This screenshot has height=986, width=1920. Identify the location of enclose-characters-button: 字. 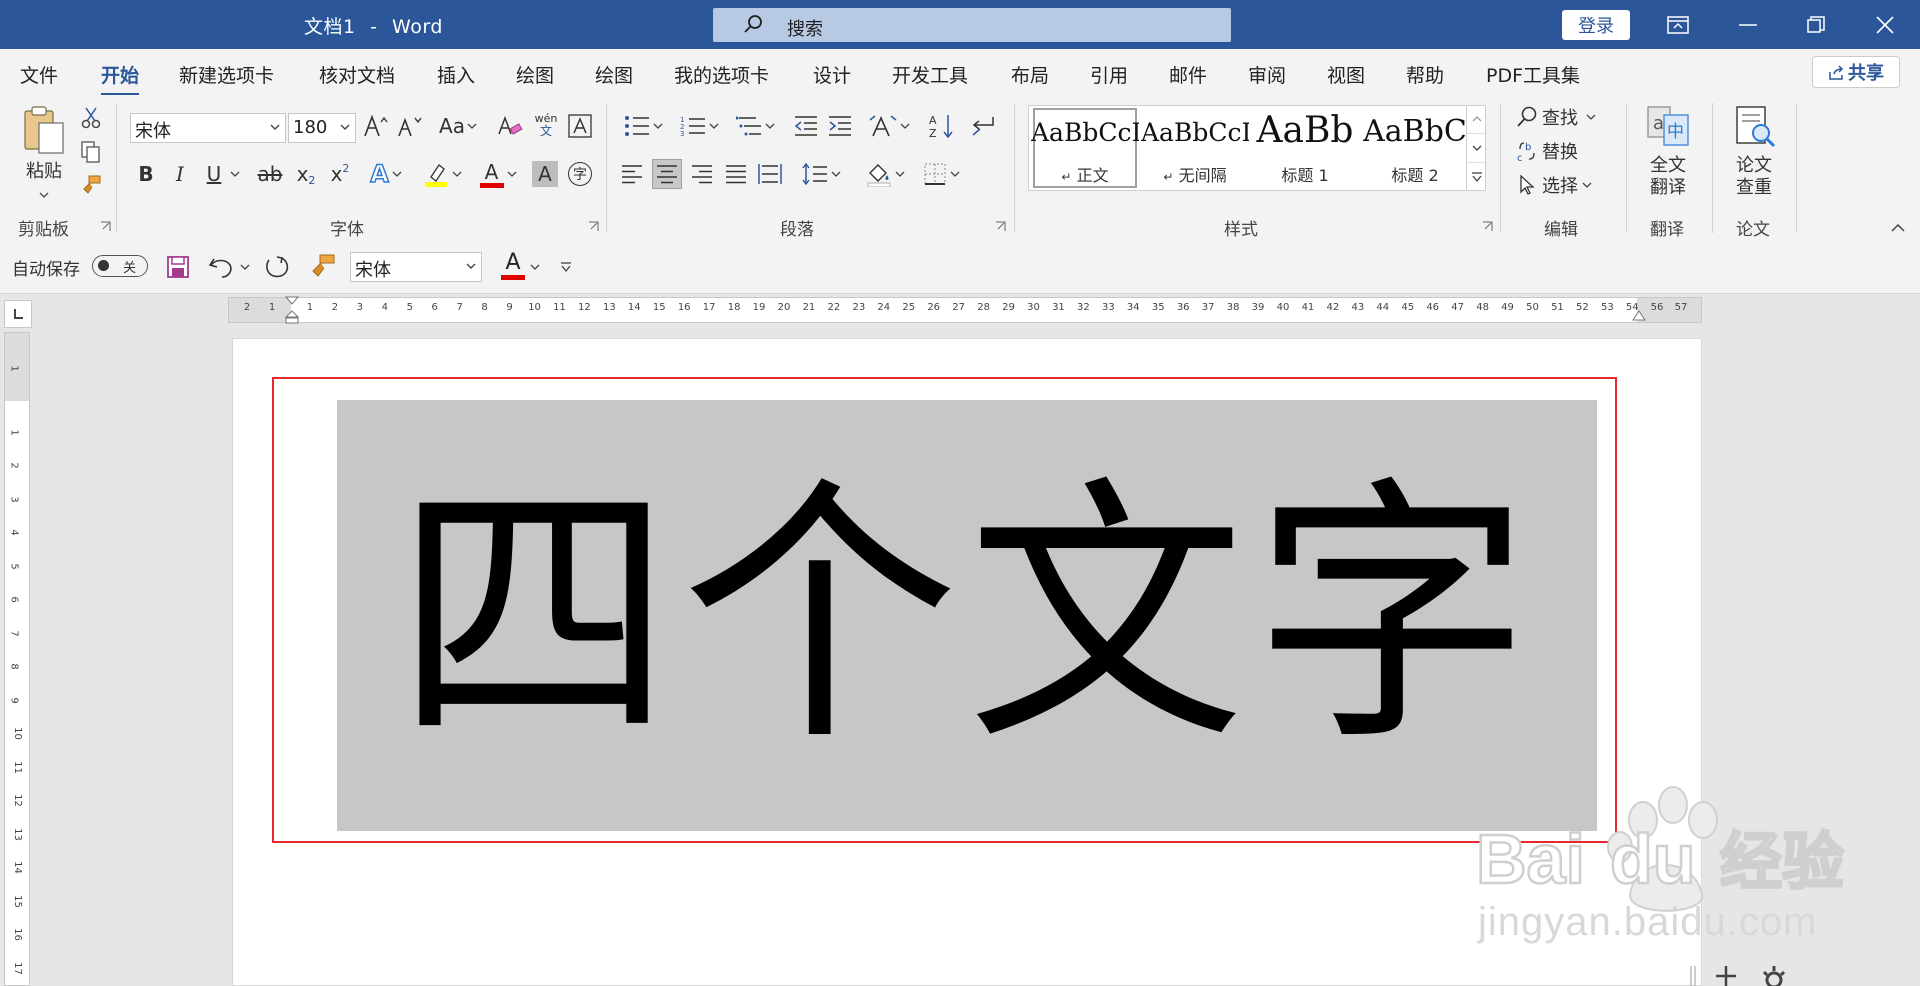
(580, 174).